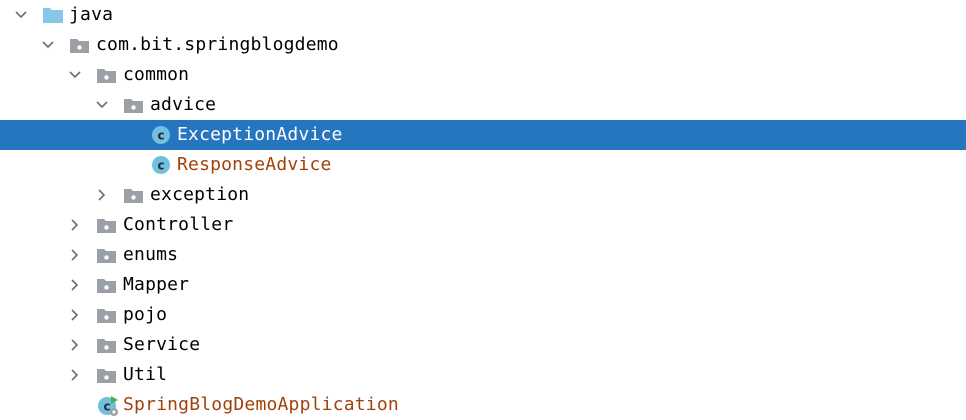 This screenshot has width=966, height=420. What do you see at coordinates (91, 14) in the screenshot?
I see `tree-item-label: java` at bounding box center [91, 14].